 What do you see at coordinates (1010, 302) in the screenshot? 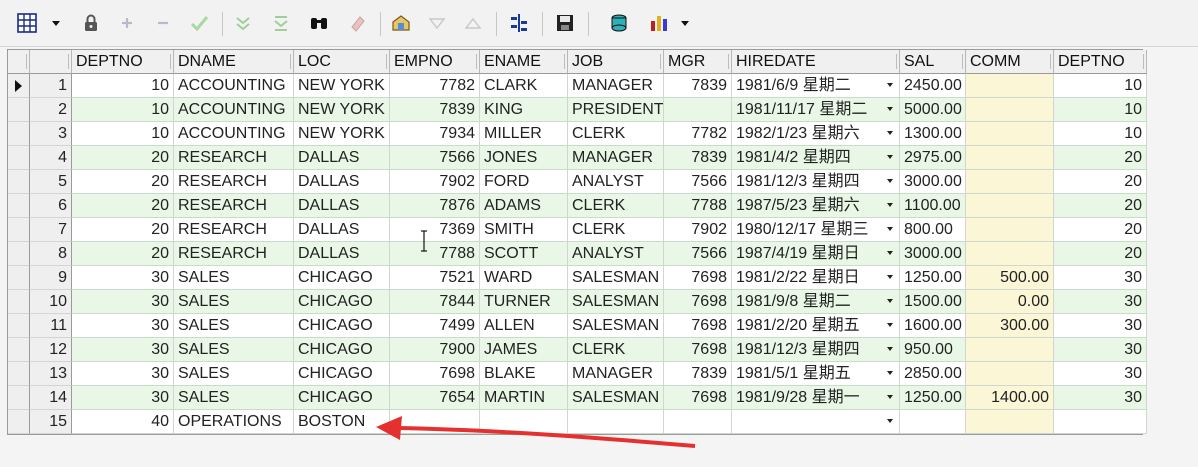
I see `cell-comm: 0.00` at bounding box center [1010, 302].